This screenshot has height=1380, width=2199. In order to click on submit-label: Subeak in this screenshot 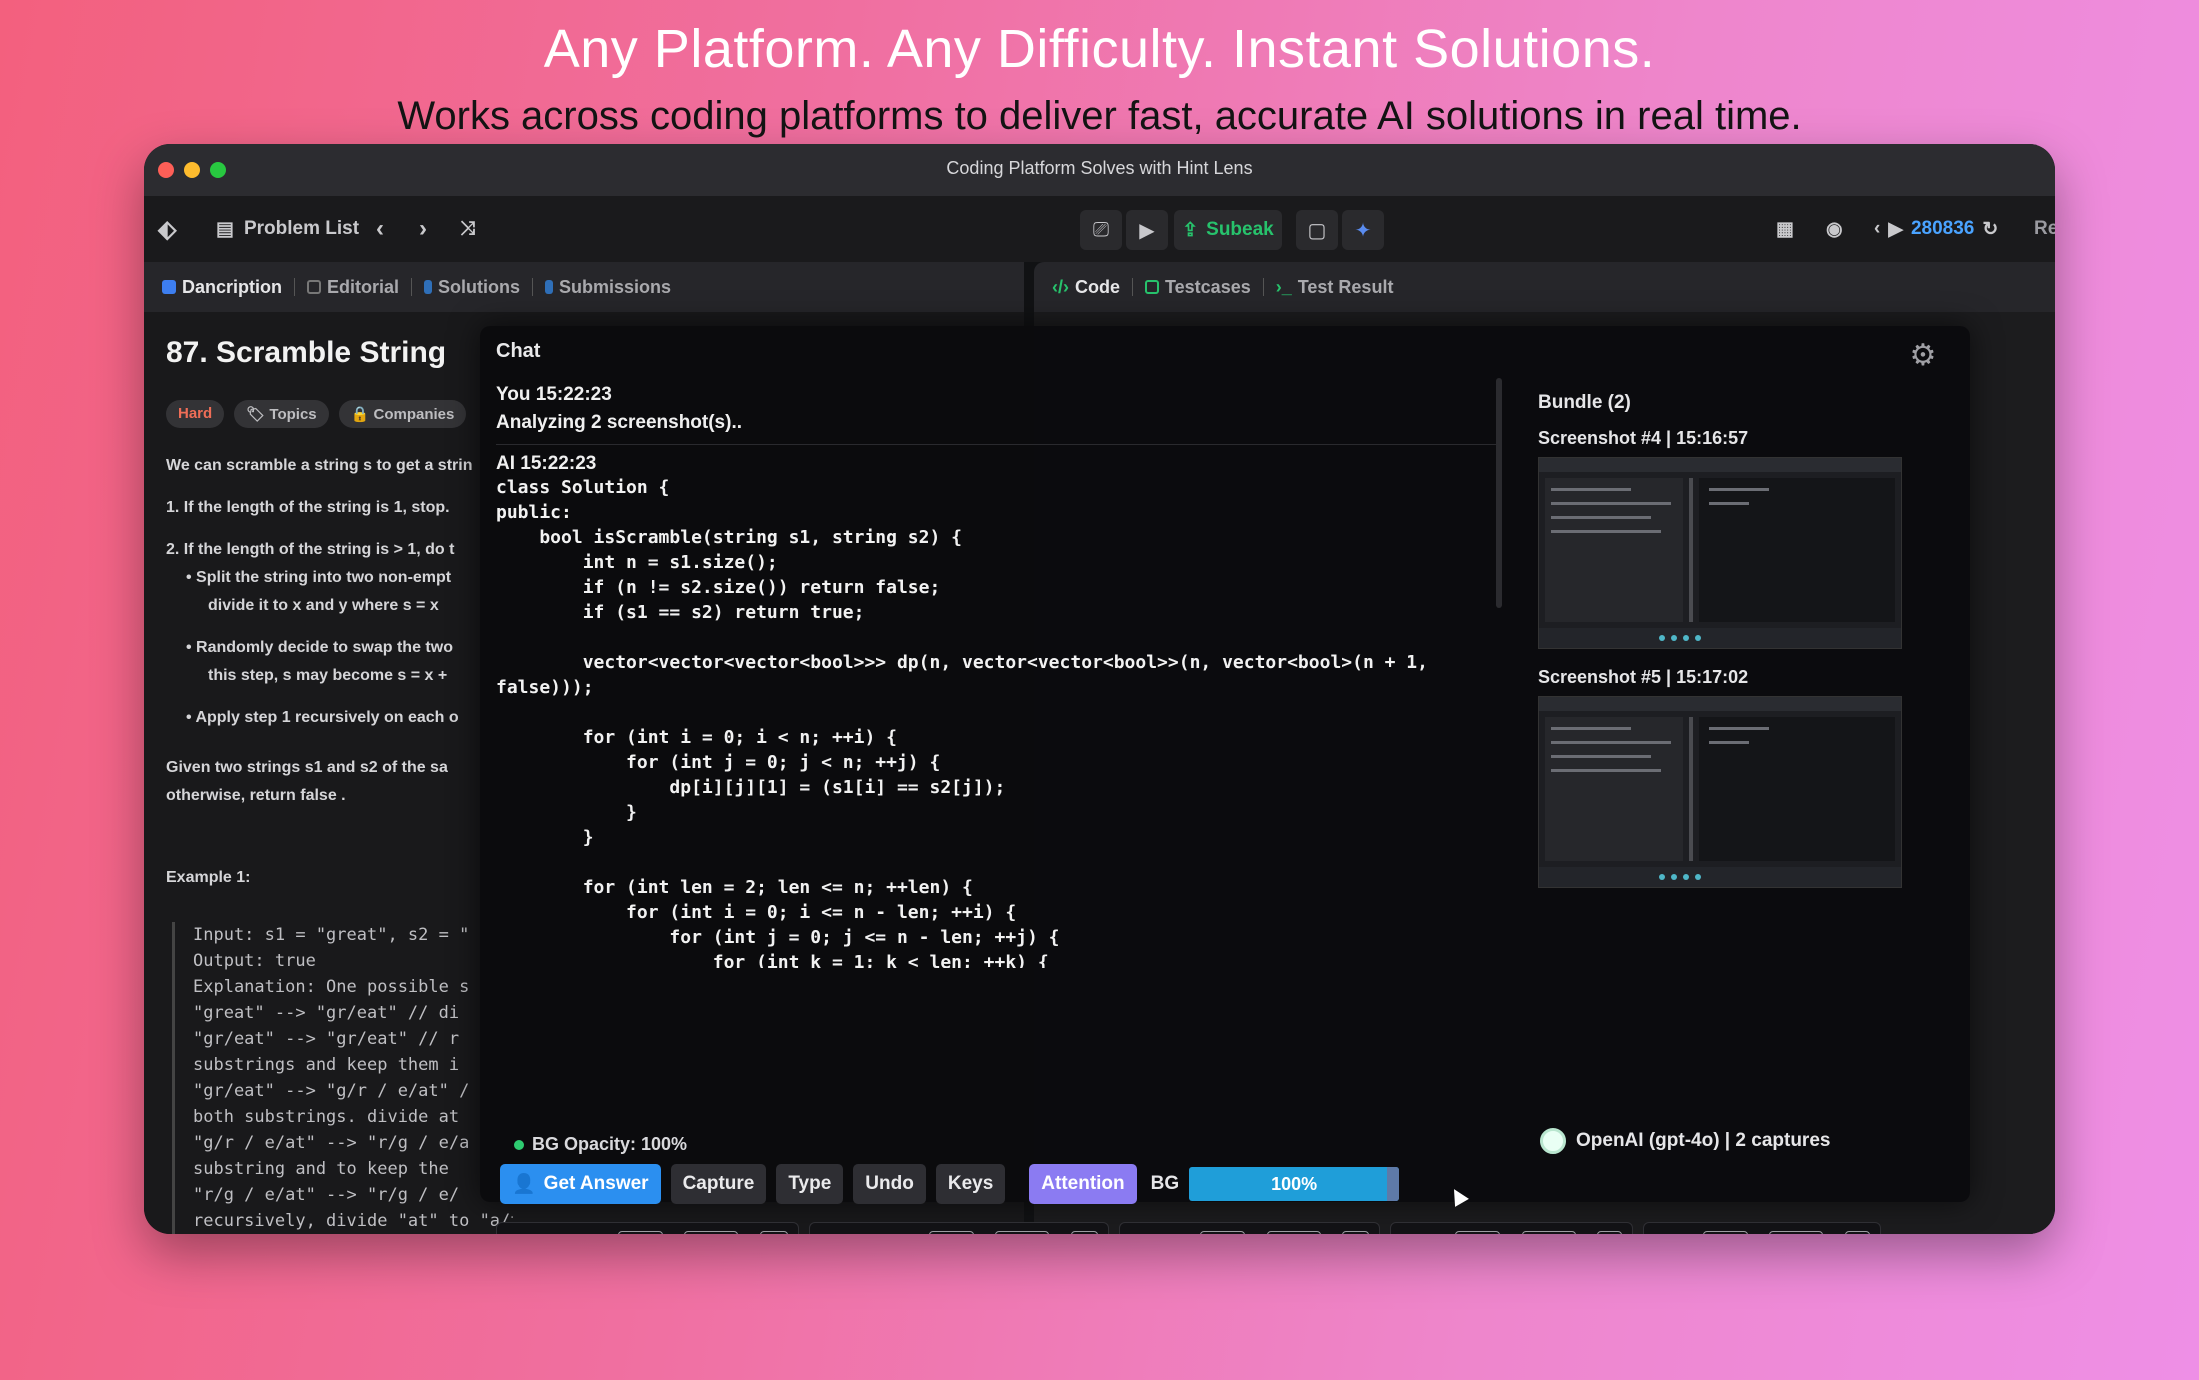, I will do `click(1240, 229)`.